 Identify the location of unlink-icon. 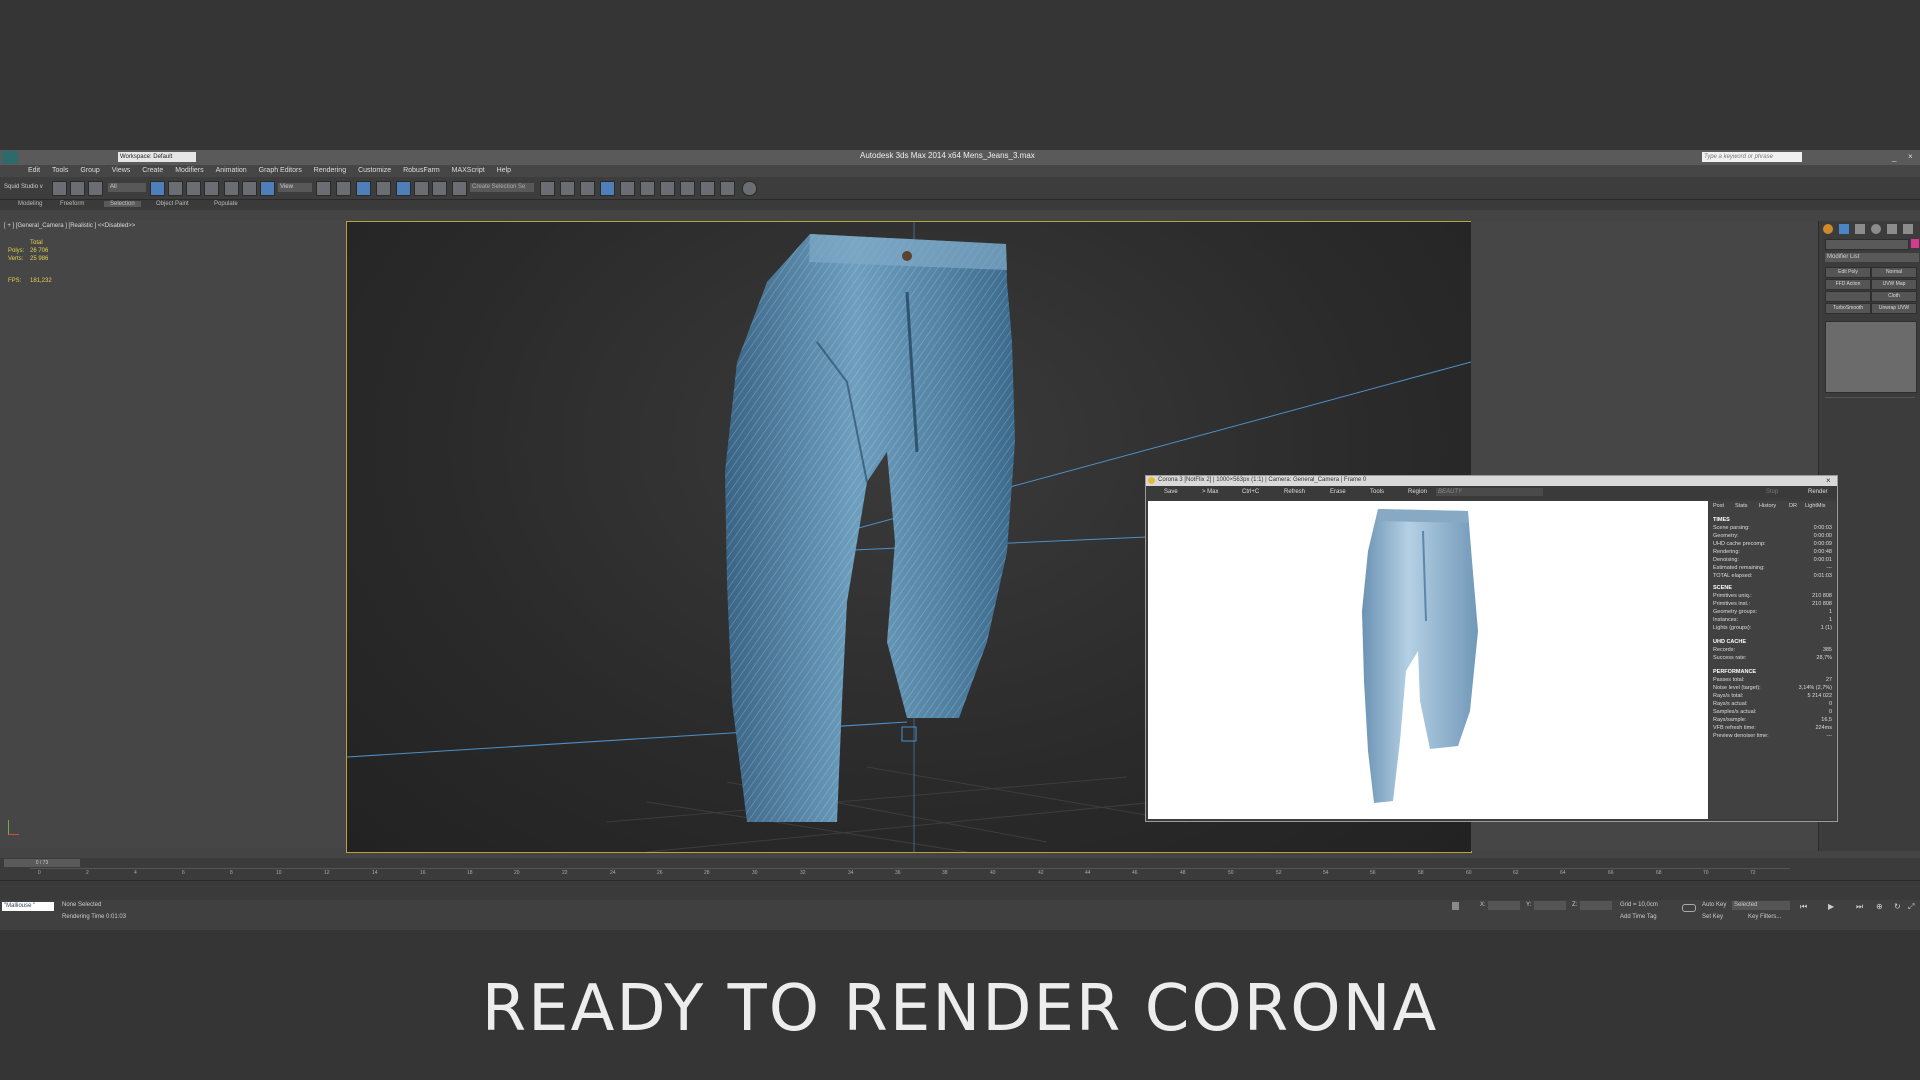
(77, 188).